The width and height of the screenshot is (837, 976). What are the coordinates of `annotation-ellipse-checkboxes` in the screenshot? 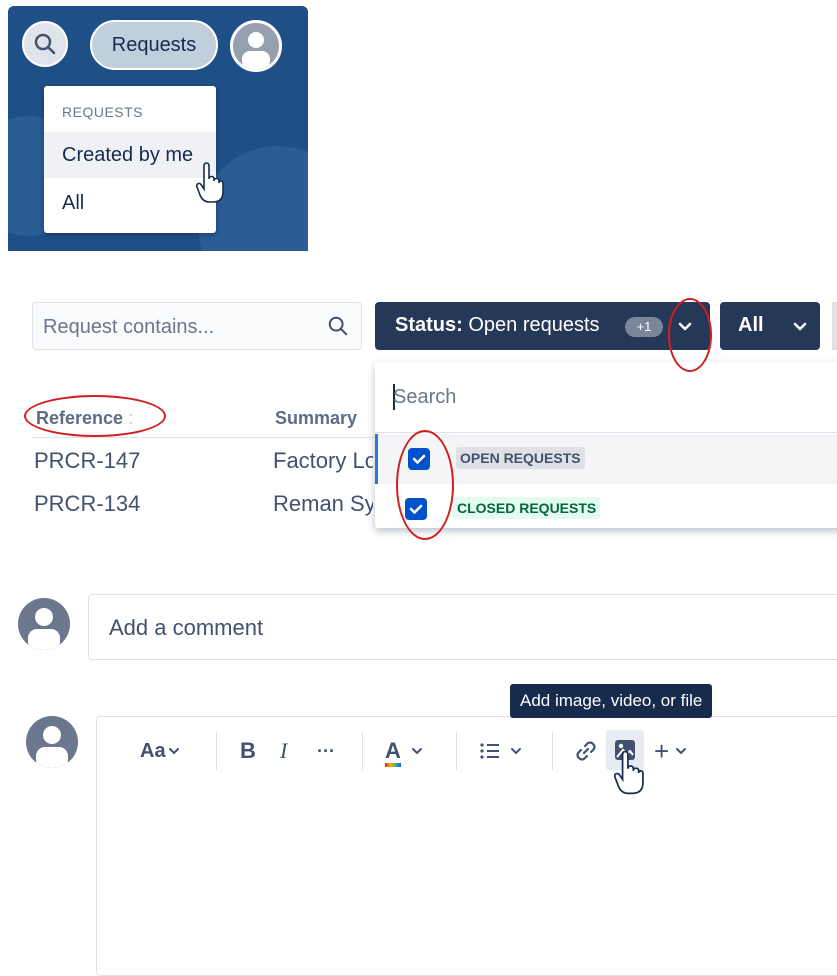 It's located at (425, 485).